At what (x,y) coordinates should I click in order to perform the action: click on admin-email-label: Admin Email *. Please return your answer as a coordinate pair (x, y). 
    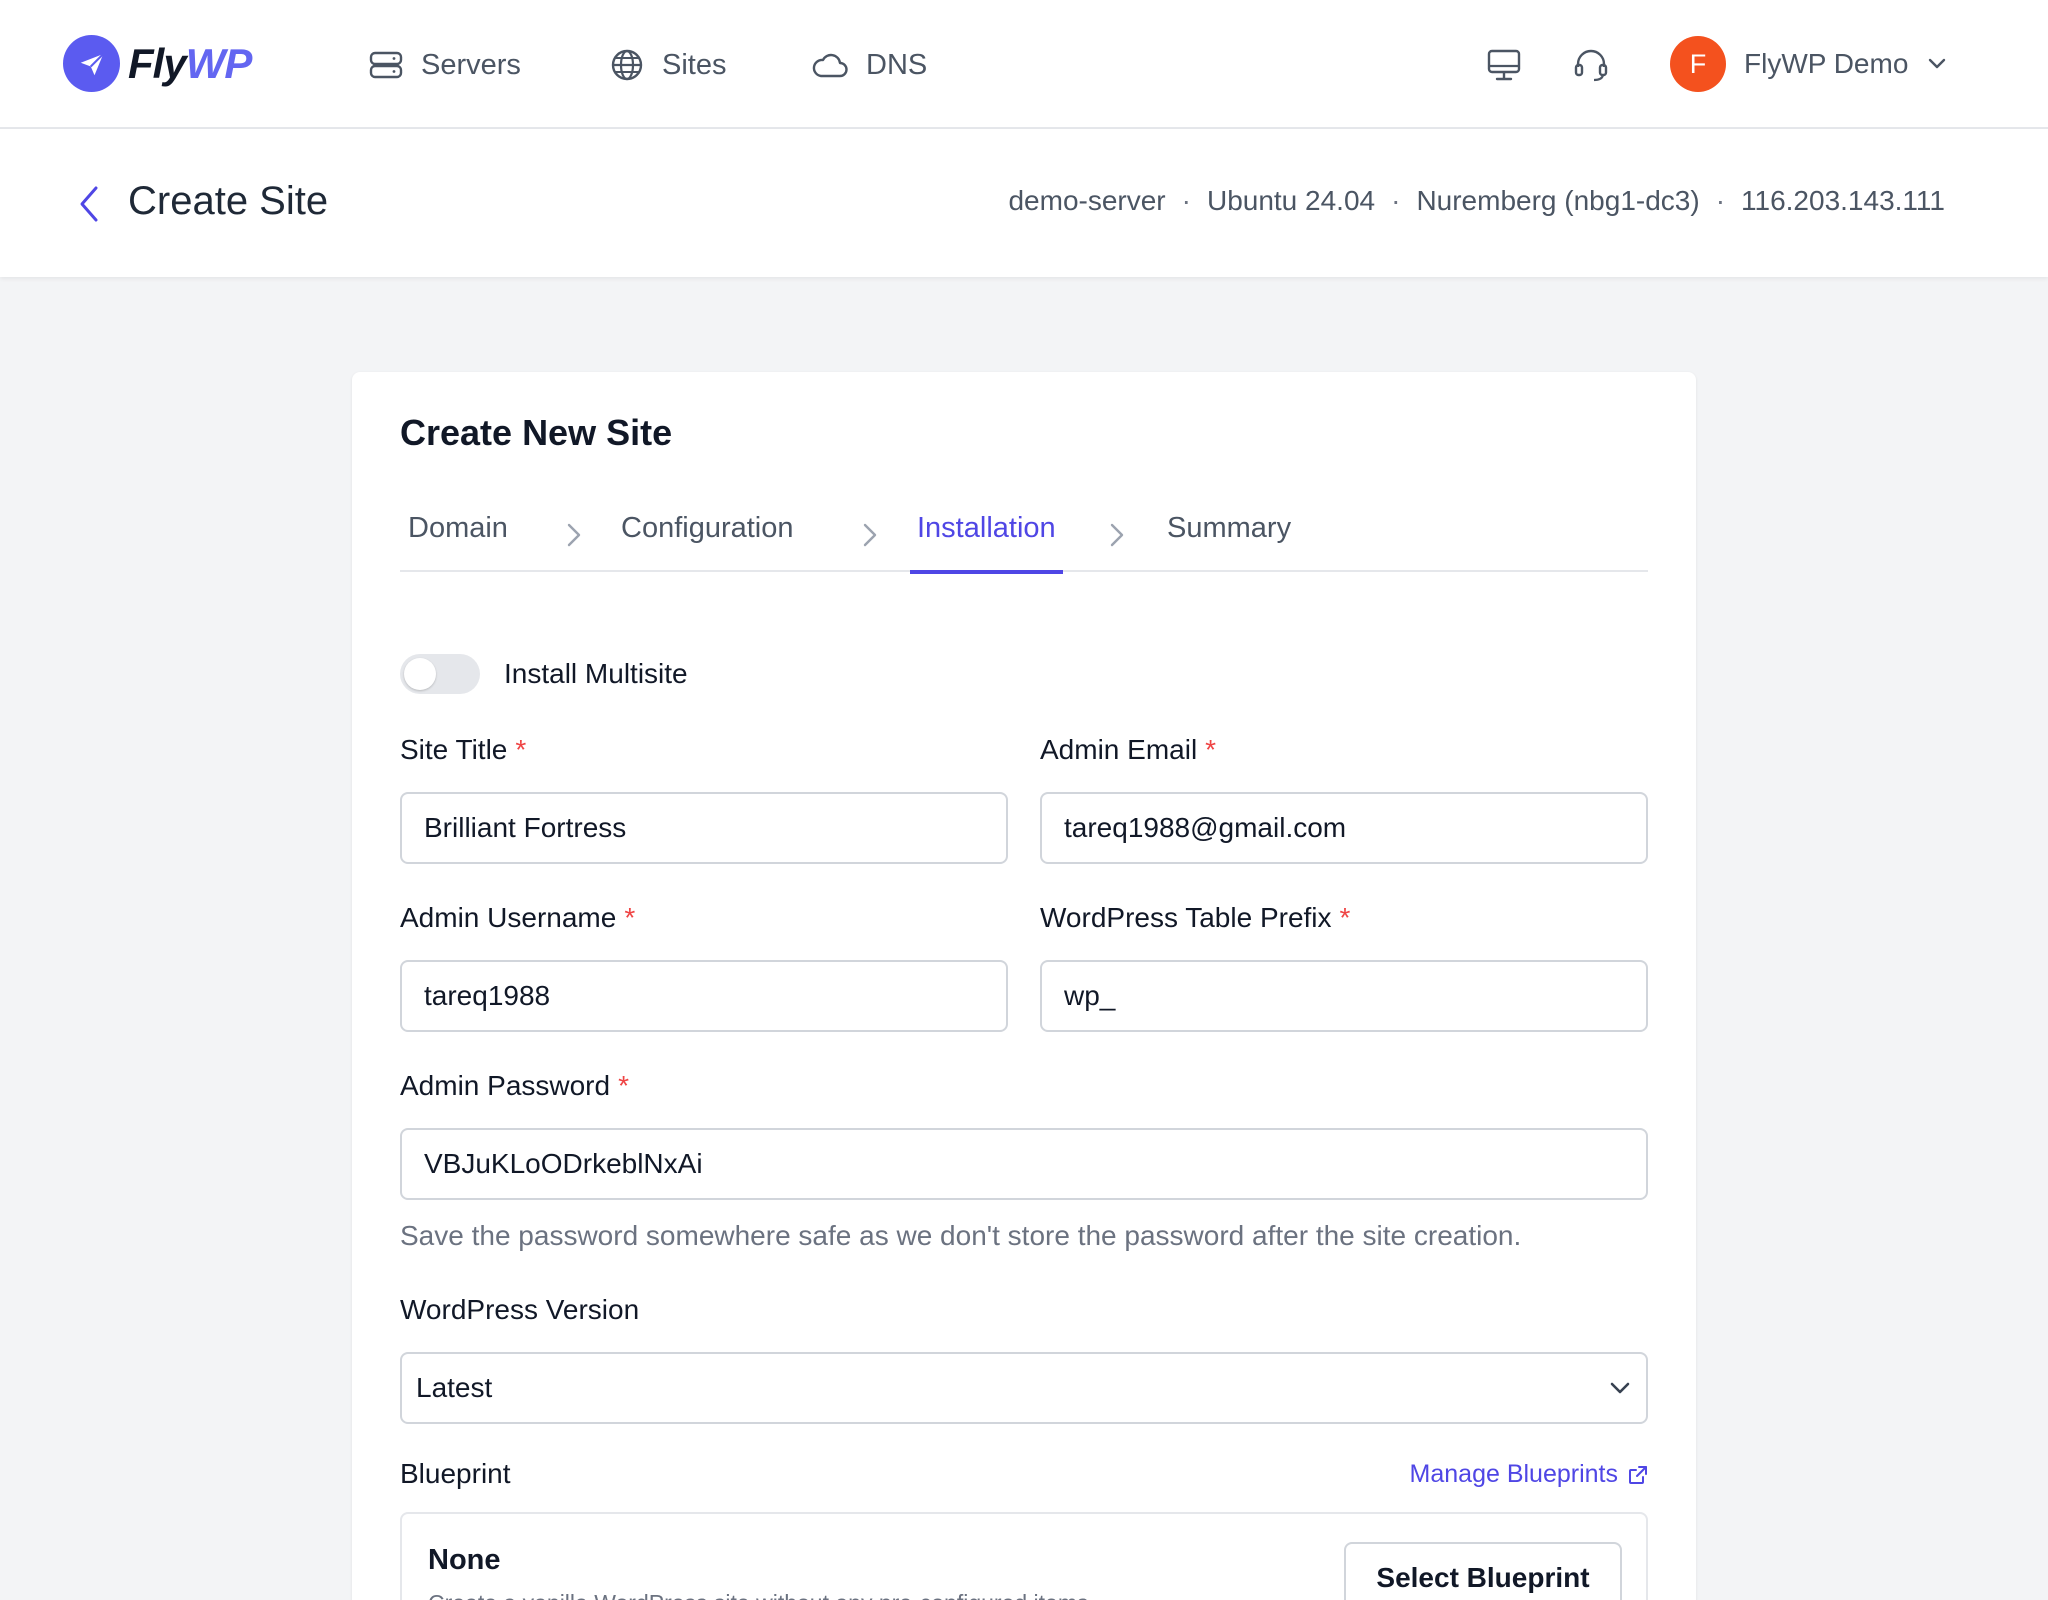
    Looking at the image, I should click on (1128, 750).